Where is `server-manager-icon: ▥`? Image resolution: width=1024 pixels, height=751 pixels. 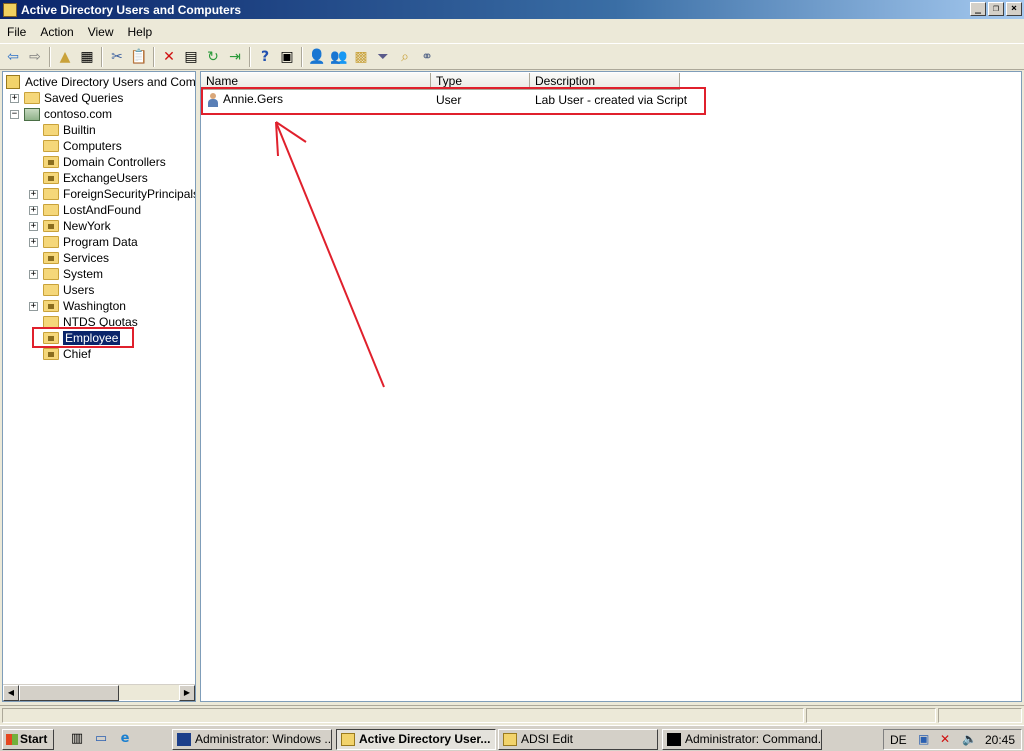
server-manager-icon: ▥ is located at coordinates (77, 739).